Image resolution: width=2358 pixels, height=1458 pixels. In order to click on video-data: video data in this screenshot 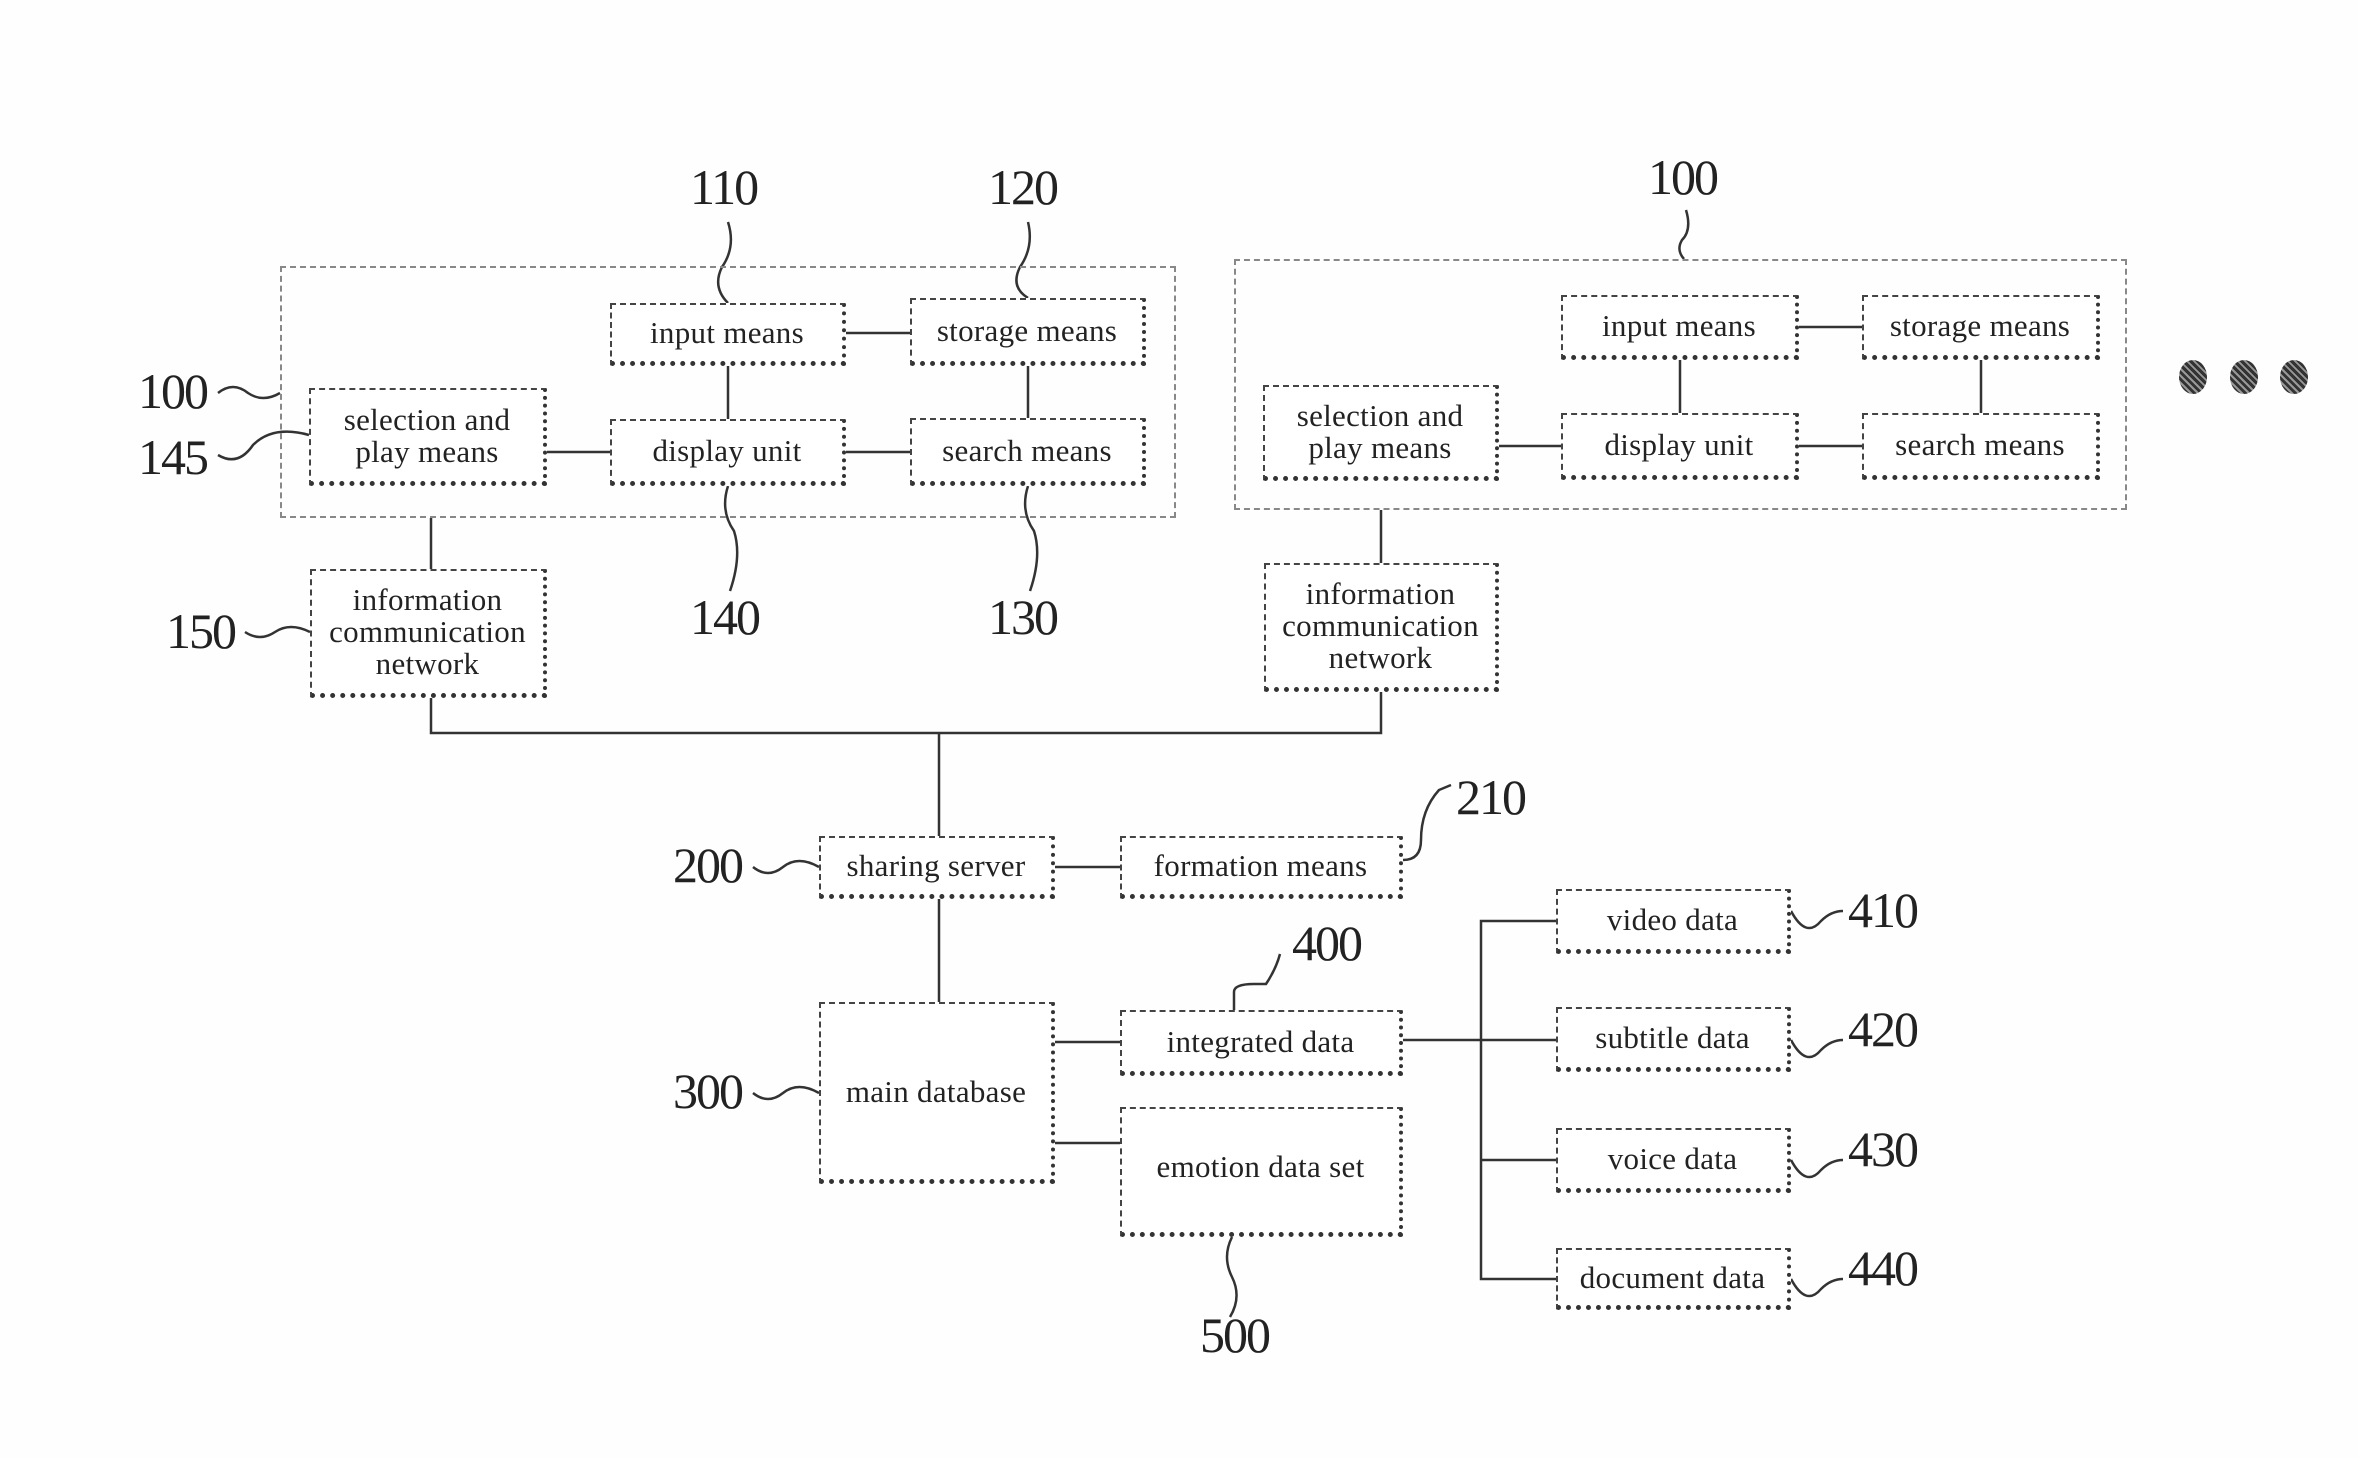, I will do `click(1673, 921)`.